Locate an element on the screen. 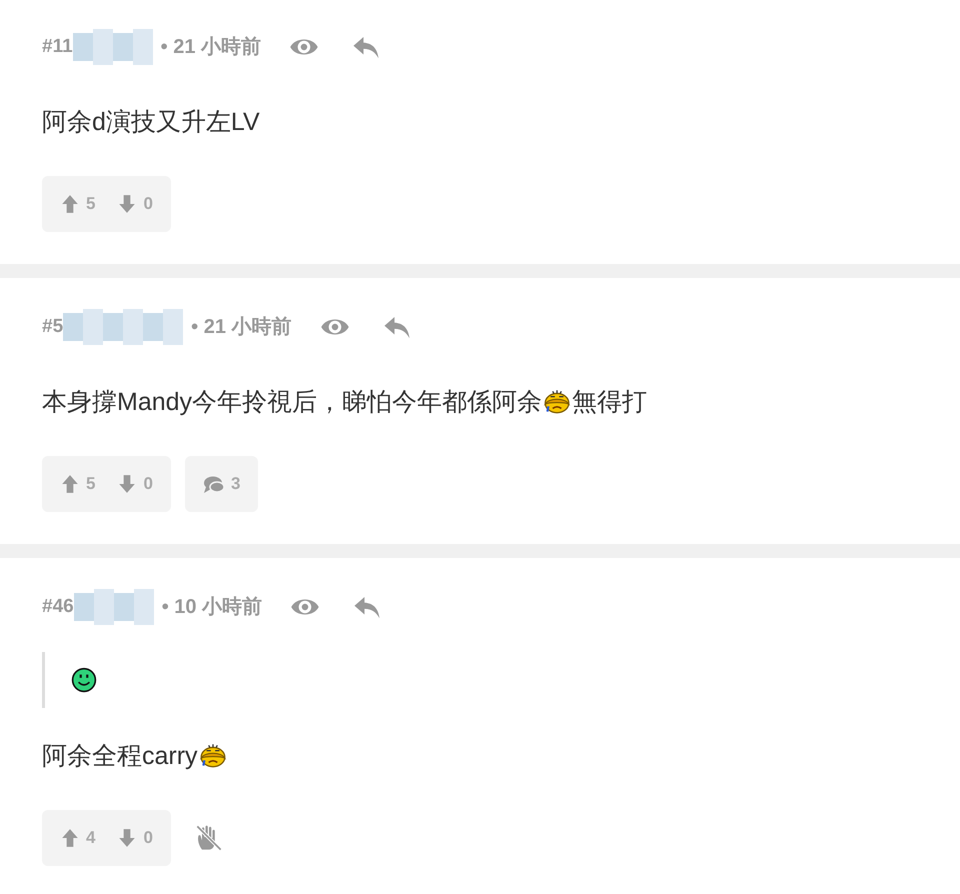 The image size is (960, 894). post-text: 阿余d演技又升左LV is located at coordinates (151, 122).